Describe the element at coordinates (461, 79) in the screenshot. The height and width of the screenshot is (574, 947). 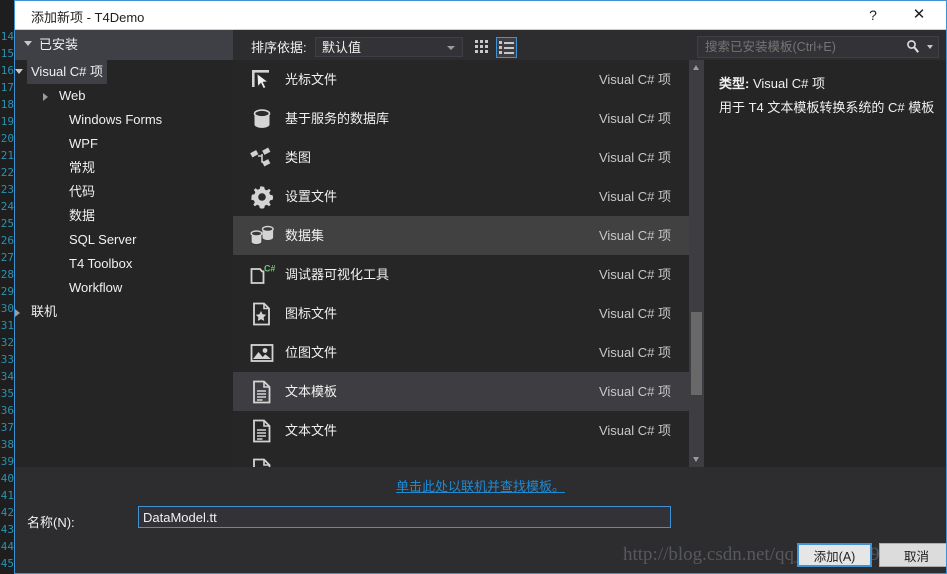
I see `template-list-item: 光标文件 Visual C# 项` at that location.